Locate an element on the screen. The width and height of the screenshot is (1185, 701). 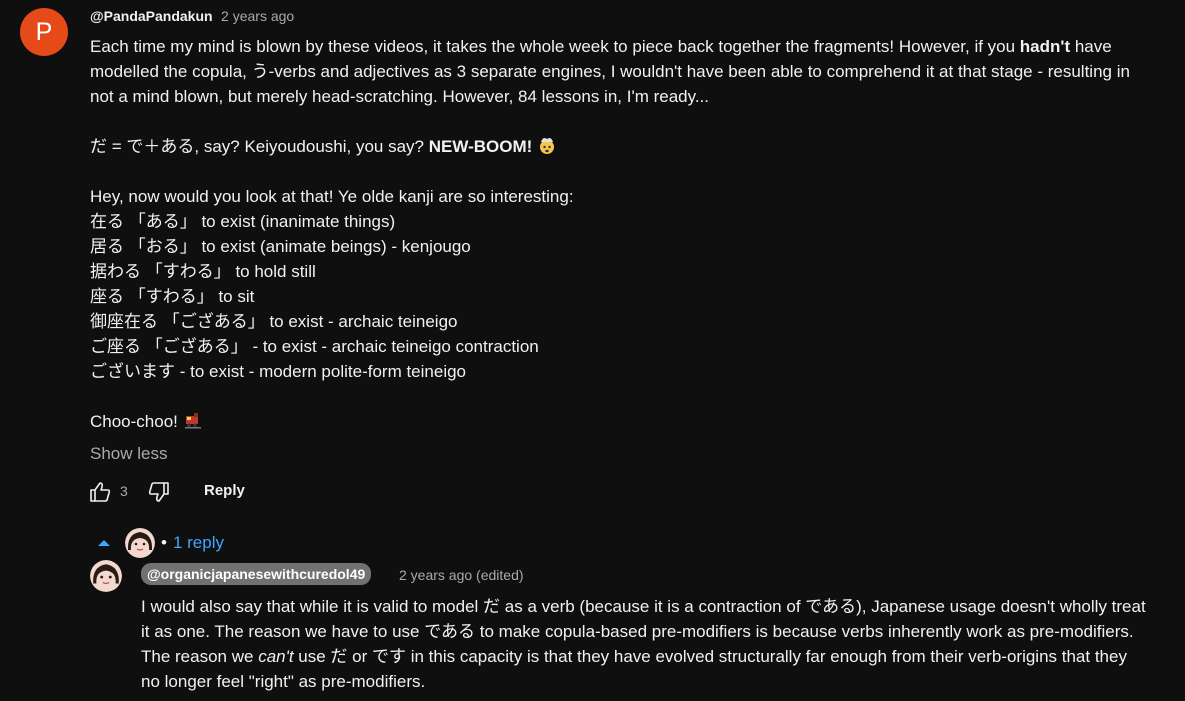
caret-up-icon is located at coordinates (104, 543).